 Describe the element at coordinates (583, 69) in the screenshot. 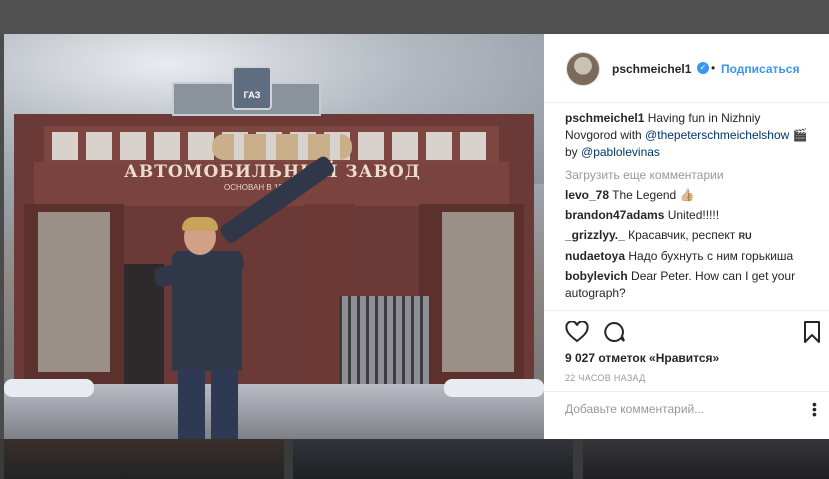

I see `avatar` at that location.